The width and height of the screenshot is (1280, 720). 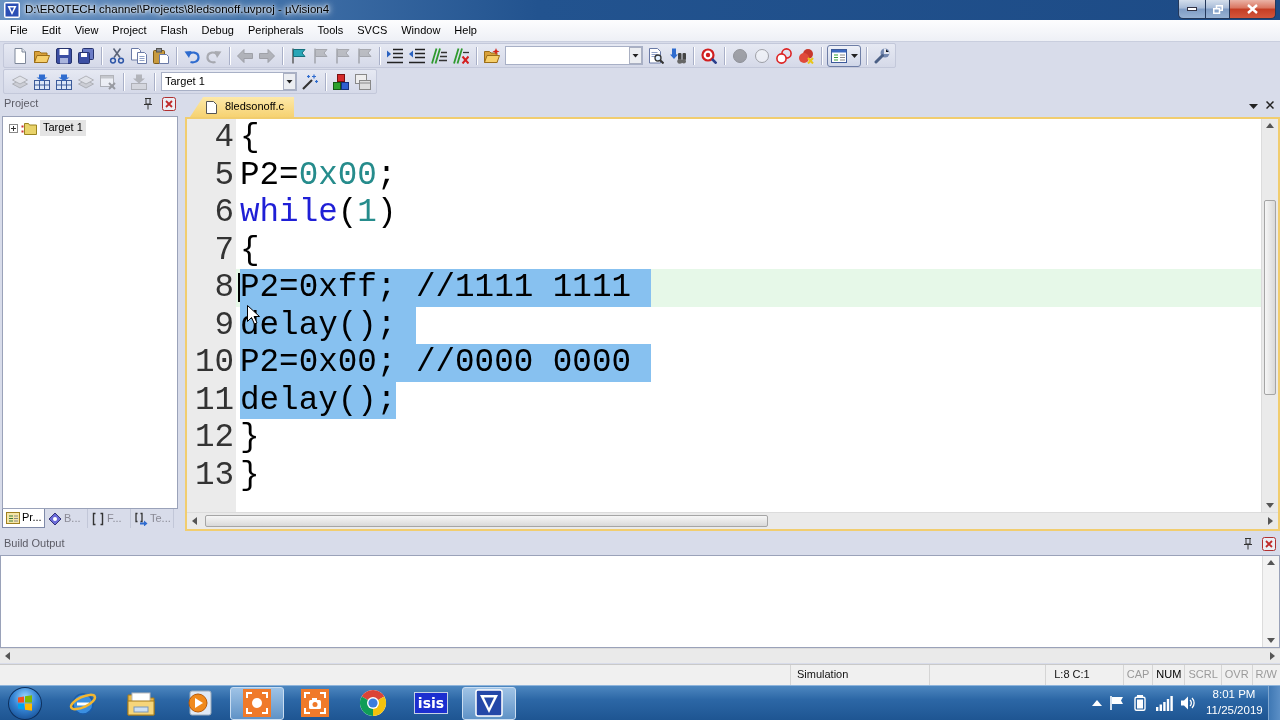 What do you see at coordinates (421, 30) in the screenshot?
I see `menu-item: Window` at bounding box center [421, 30].